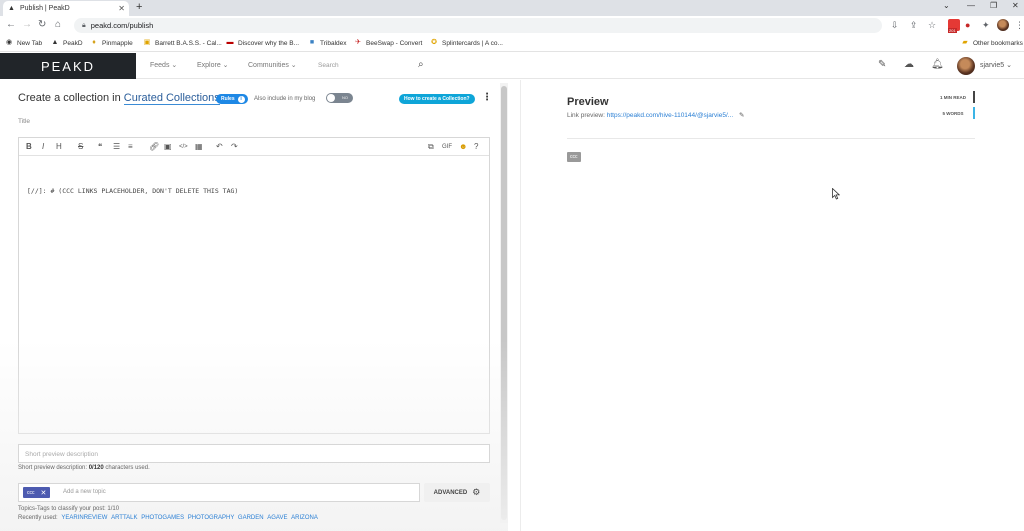  What do you see at coordinates (124, 518) in the screenshot?
I see `recent-tag: ARTTALK` at bounding box center [124, 518].